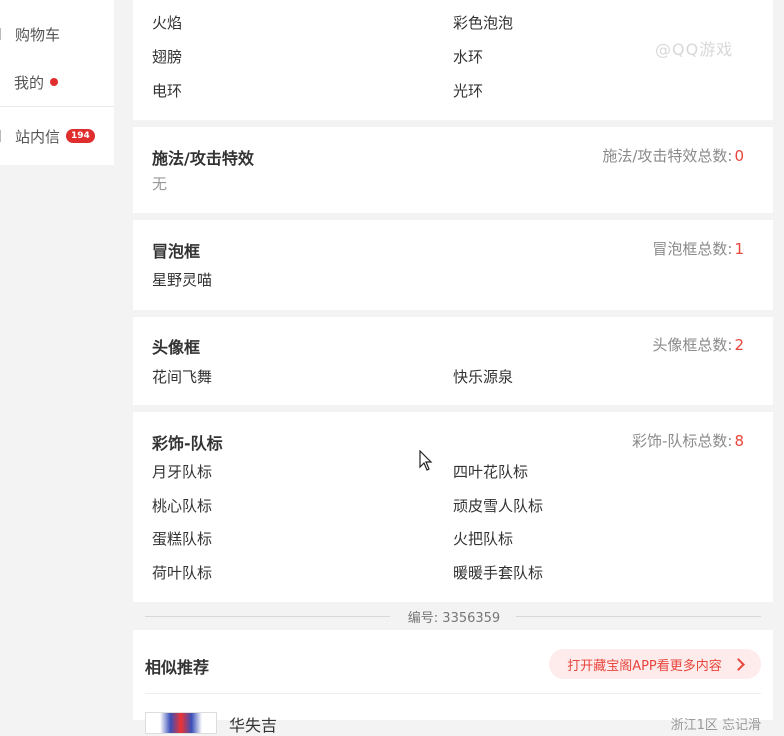 Image resolution: width=784 pixels, height=736 pixels. Describe the element at coordinates (38, 136) in the screenshot. I see `sidebar-item-label: 站内信` at that location.